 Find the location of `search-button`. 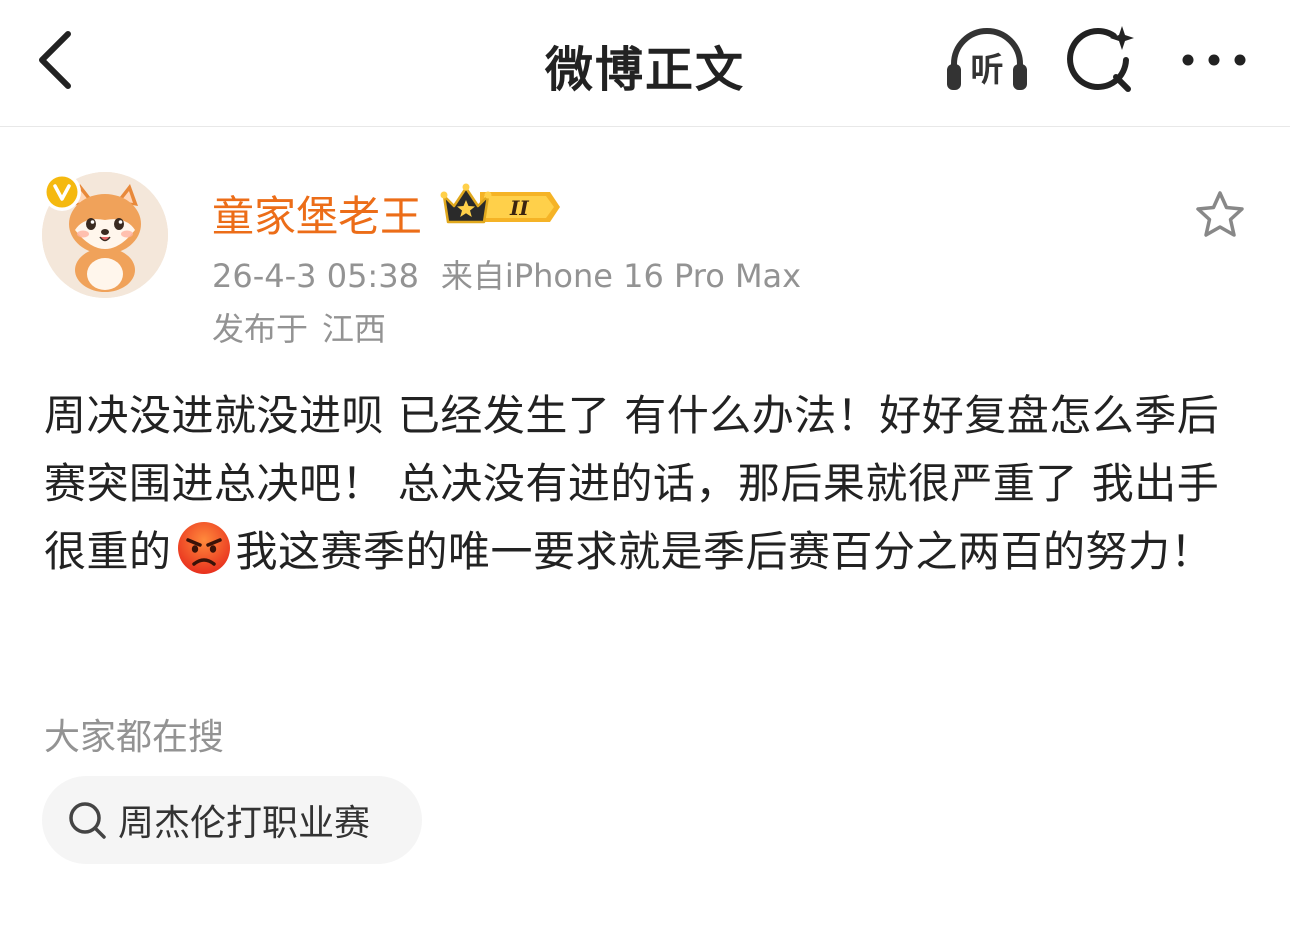

search-button is located at coordinates (1100, 60).